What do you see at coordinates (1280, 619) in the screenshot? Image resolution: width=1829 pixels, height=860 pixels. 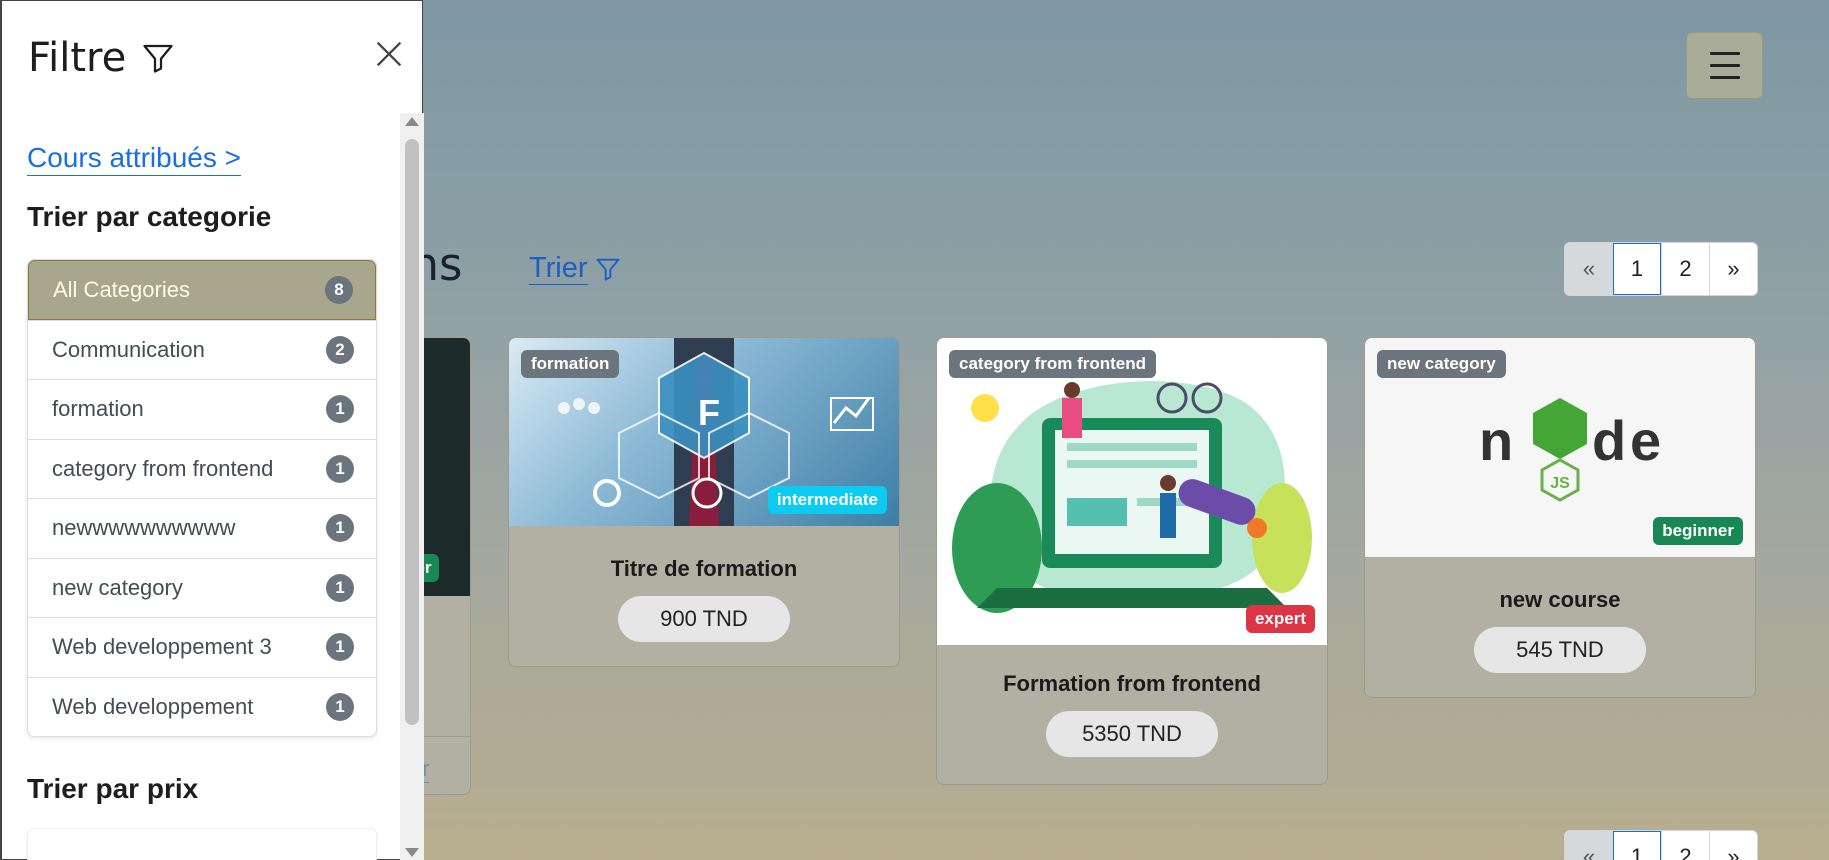 I see `level-badge: expert` at bounding box center [1280, 619].